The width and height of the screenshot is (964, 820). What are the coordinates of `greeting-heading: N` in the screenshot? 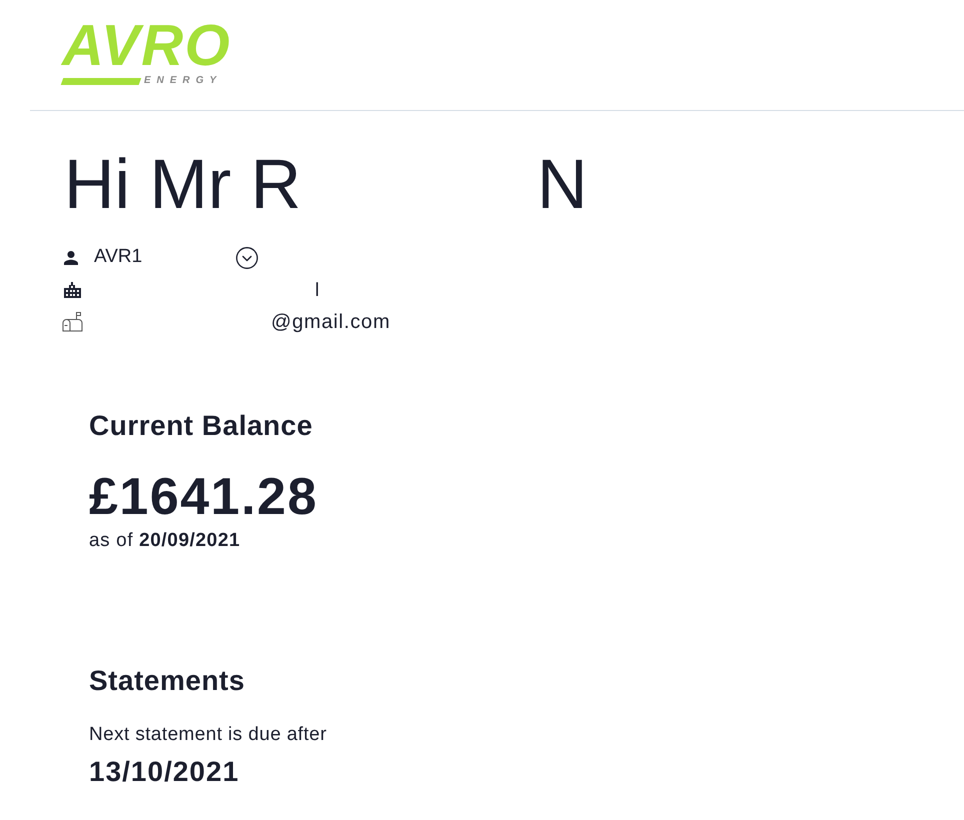 It's located at (562, 184).